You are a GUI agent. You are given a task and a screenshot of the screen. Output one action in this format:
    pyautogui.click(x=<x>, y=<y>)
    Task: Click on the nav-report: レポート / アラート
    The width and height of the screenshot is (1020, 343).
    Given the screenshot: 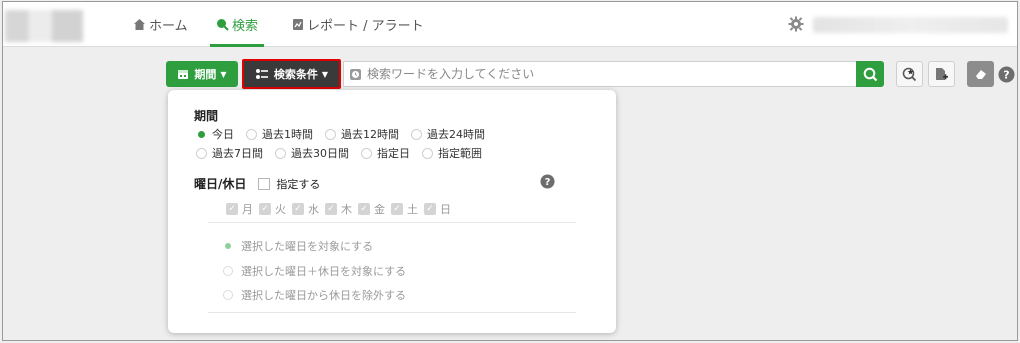 What is the action you would take?
    pyautogui.click(x=358, y=24)
    